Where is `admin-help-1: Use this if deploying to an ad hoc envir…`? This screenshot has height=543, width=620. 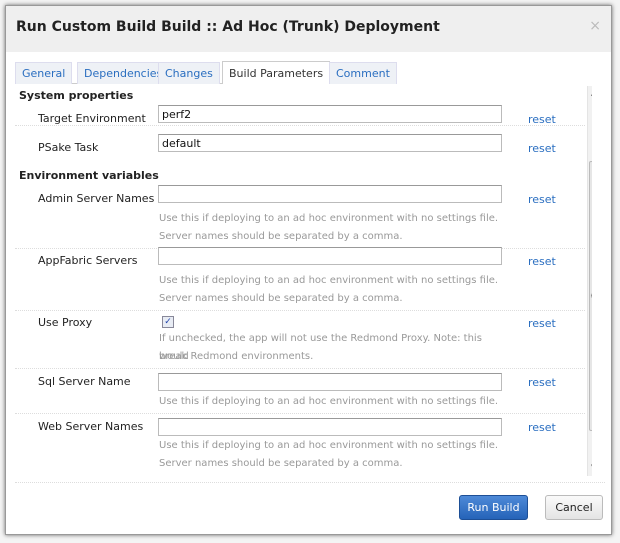
admin-help-1: Use this if deploying to an ad hoc envir… is located at coordinates (329, 218).